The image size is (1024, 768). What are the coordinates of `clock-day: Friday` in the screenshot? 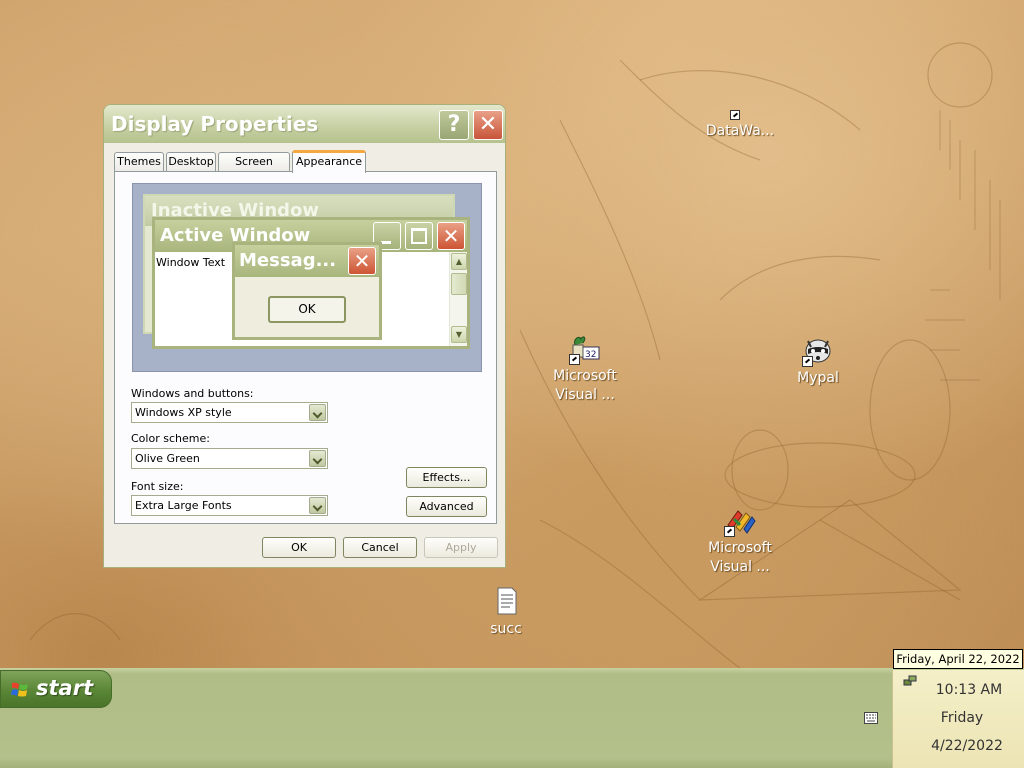 It's located at (962, 718).